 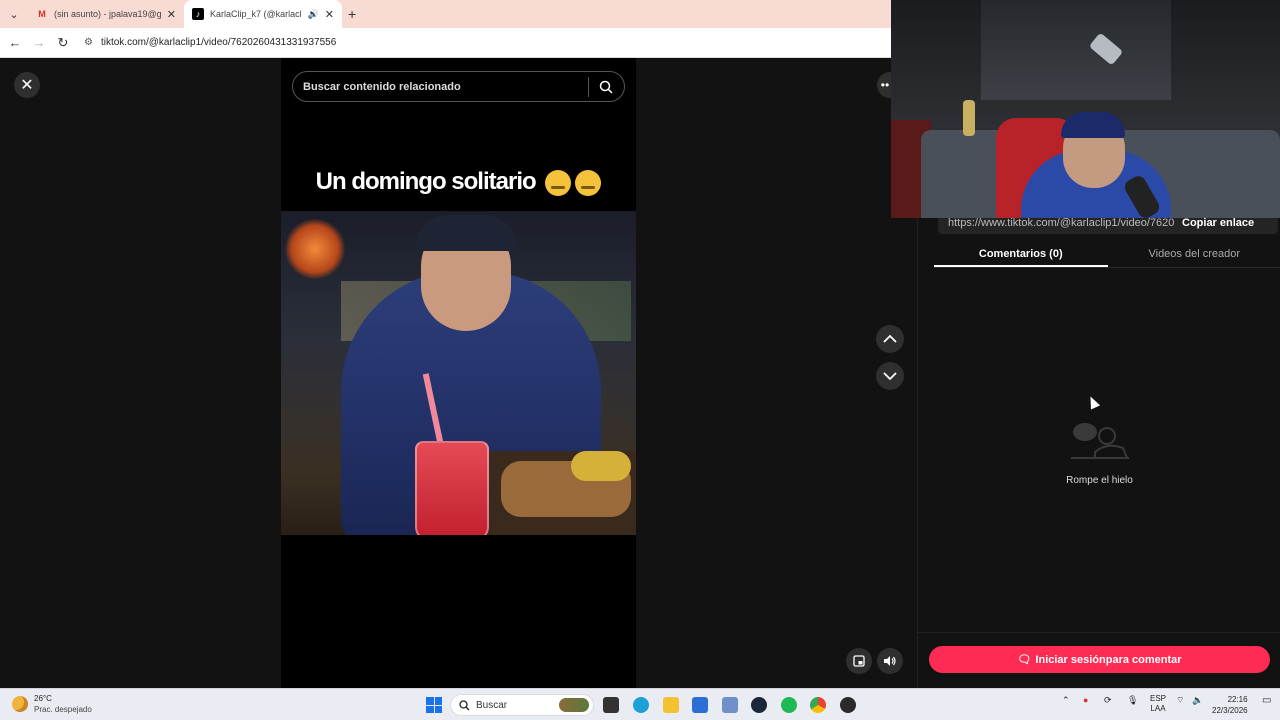 I want to click on file-explorer-icon, so click(x=671, y=705).